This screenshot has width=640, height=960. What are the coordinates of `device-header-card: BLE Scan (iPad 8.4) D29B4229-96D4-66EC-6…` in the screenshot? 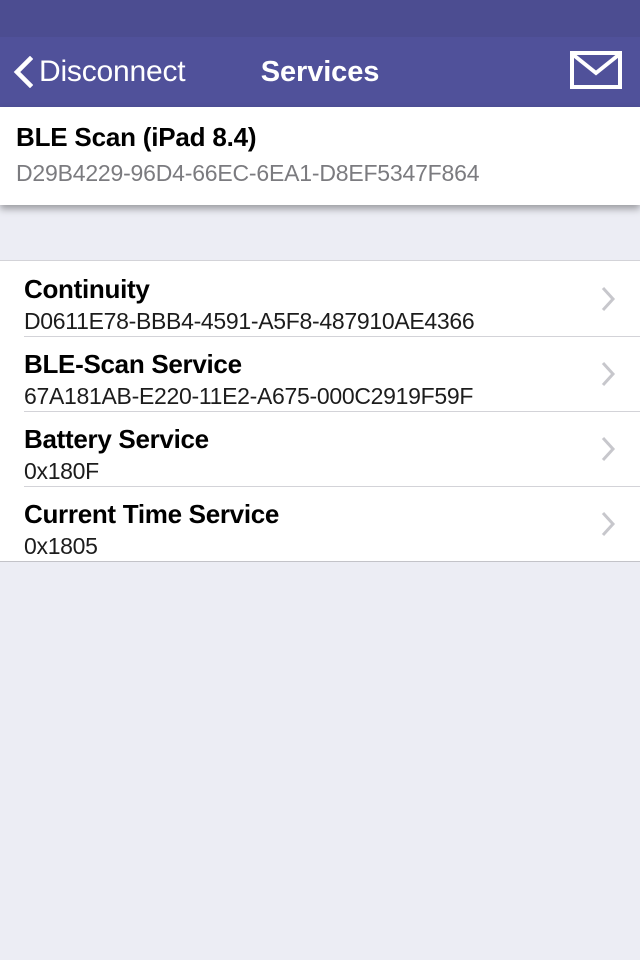 It's located at (320, 156).